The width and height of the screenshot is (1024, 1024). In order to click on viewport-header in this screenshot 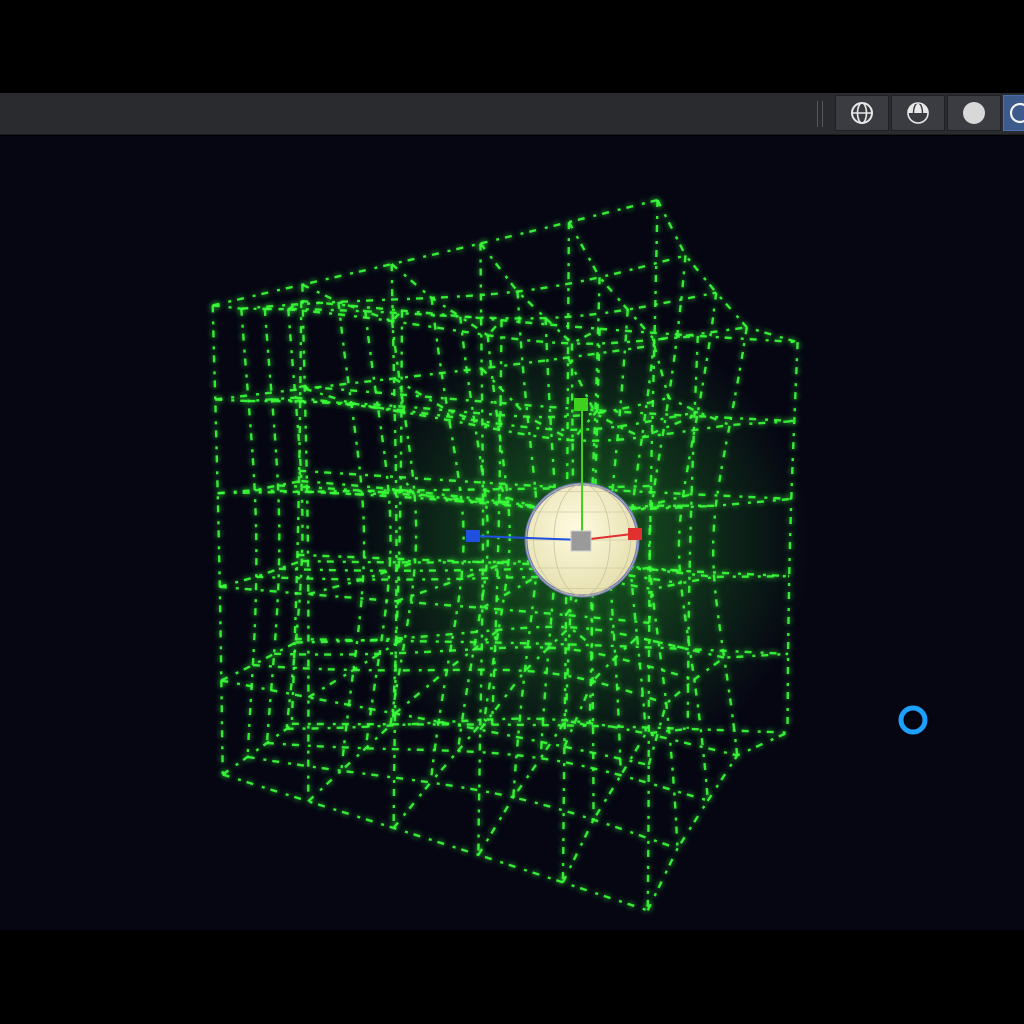, I will do `click(512, 114)`.